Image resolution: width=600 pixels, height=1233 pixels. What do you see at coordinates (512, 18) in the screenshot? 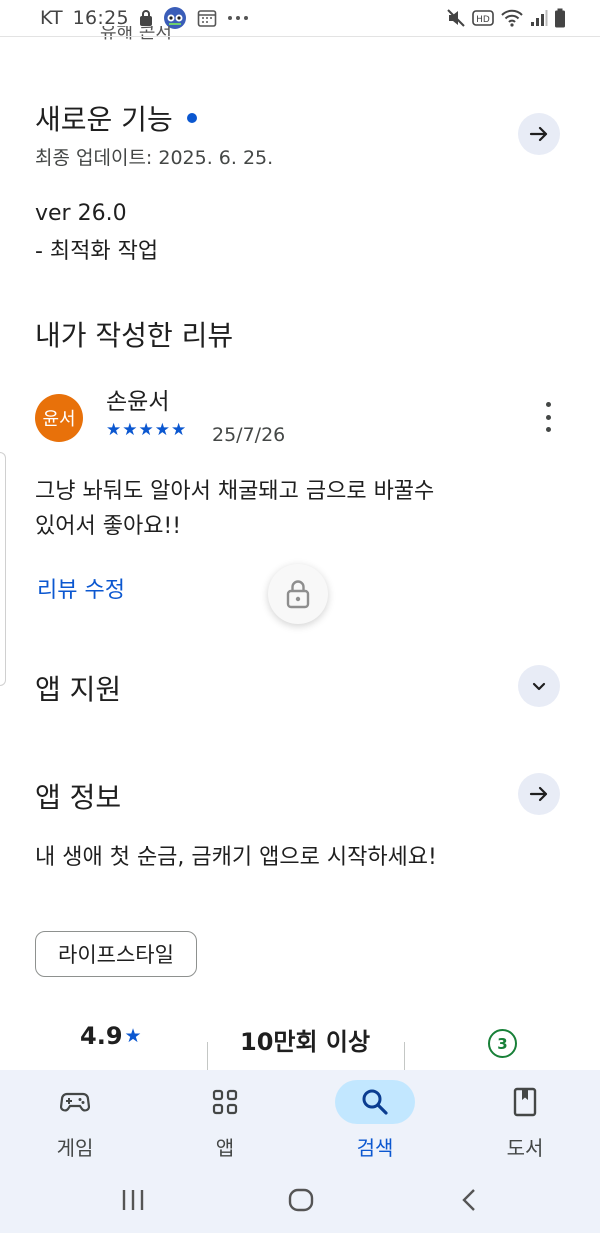
I see `wifi-icon` at bounding box center [512, 18].